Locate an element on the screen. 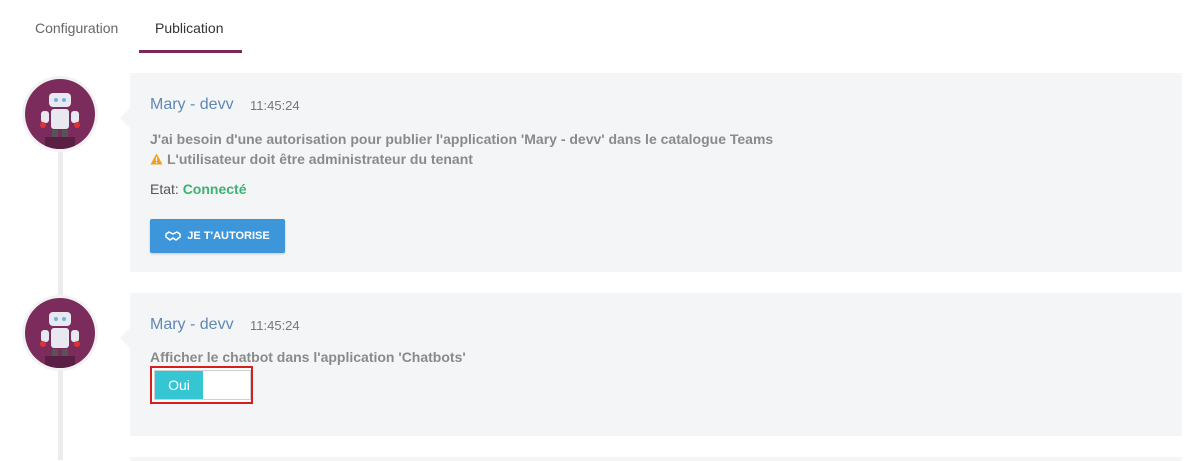 The width and height of the screenshot is (1202, 461). toggle-on-label: Oui is located at coordinates (179, 385).